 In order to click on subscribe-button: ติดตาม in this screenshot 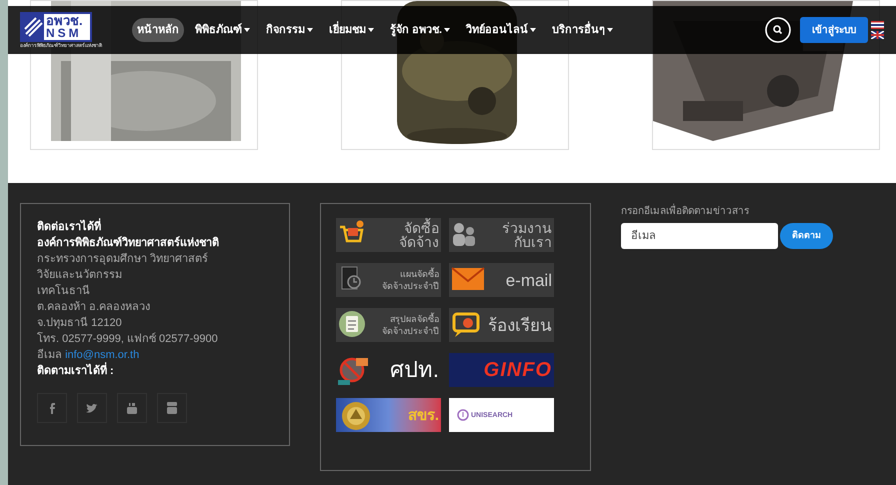, I will do `click(806, 236)`.